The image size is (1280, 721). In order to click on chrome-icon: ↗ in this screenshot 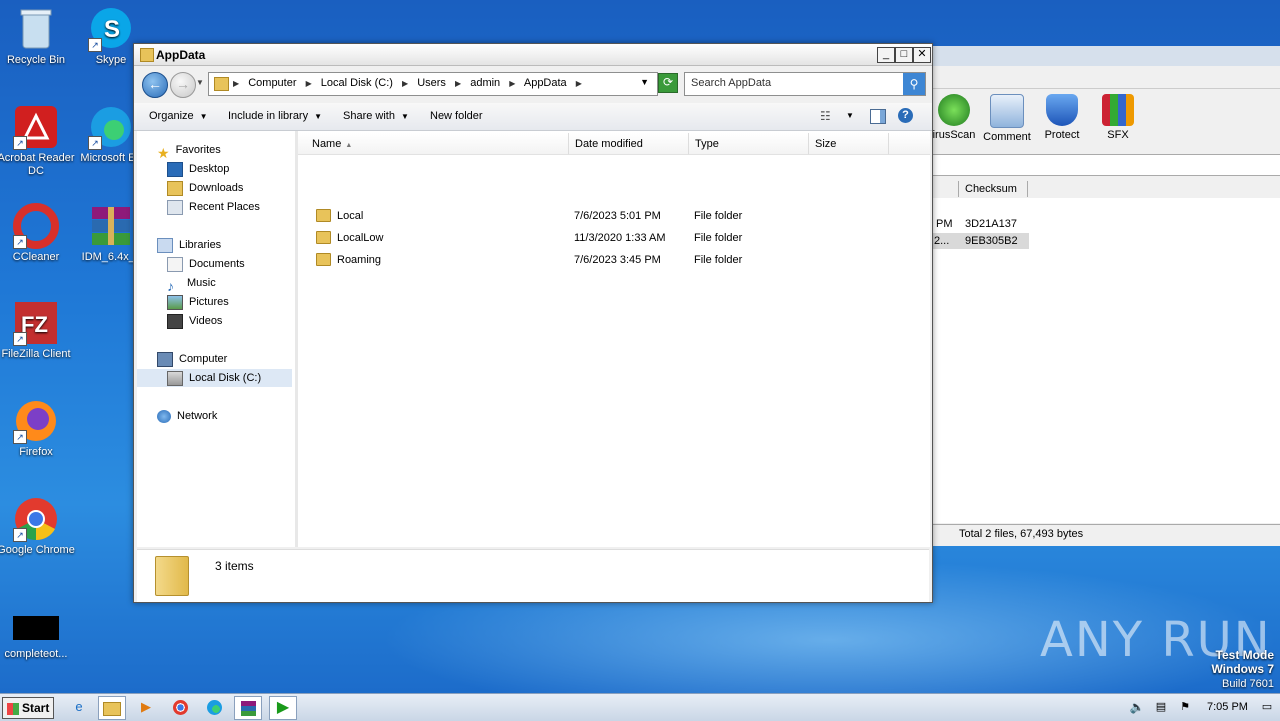, I will do `click(36, 519)`.